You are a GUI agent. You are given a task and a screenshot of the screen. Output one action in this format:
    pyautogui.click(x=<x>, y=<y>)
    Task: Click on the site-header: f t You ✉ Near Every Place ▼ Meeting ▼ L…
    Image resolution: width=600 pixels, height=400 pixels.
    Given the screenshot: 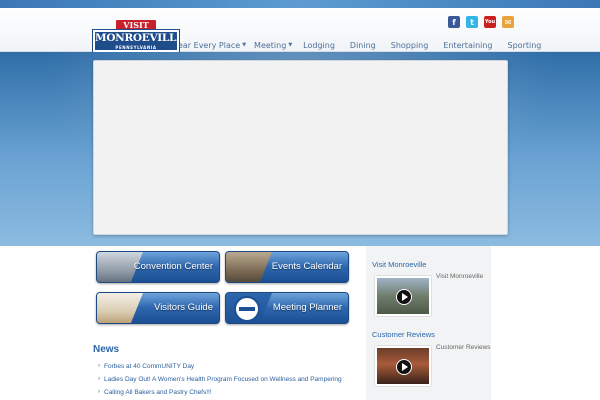 What is the action you would take?
    pyautogui.click(x=300, y=30)
    